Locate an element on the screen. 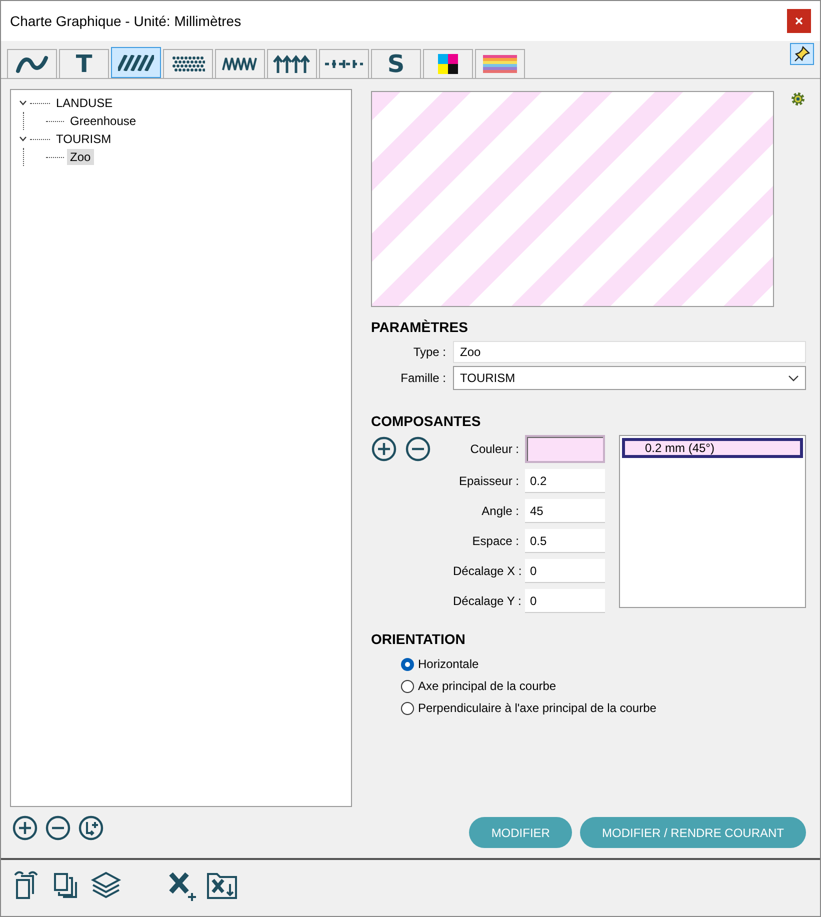 The height and width of the screenshot is (917, 821). symbol-tab: S is located at coordinates (396, 63).